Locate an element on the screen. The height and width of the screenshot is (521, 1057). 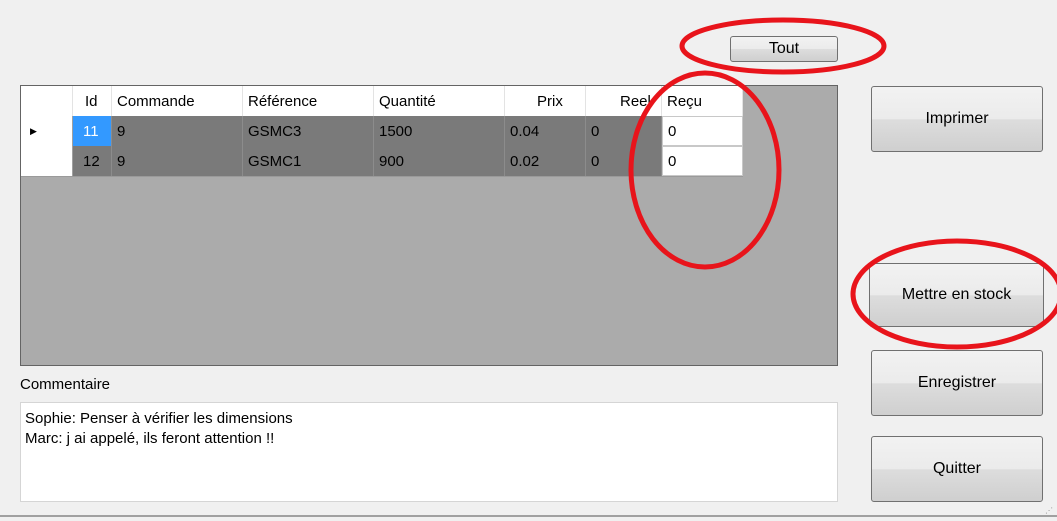
commentaire-label: Commentaire is located at coordinates (65, 384).